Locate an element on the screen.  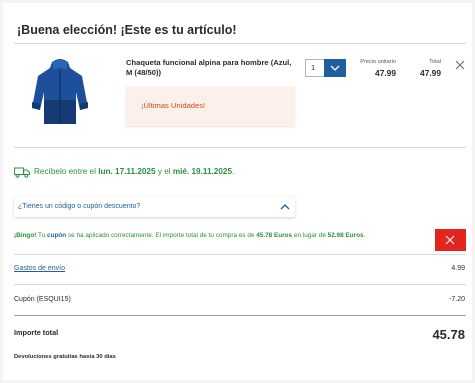
remove-coupon-button is located at coordinates (450, 240).